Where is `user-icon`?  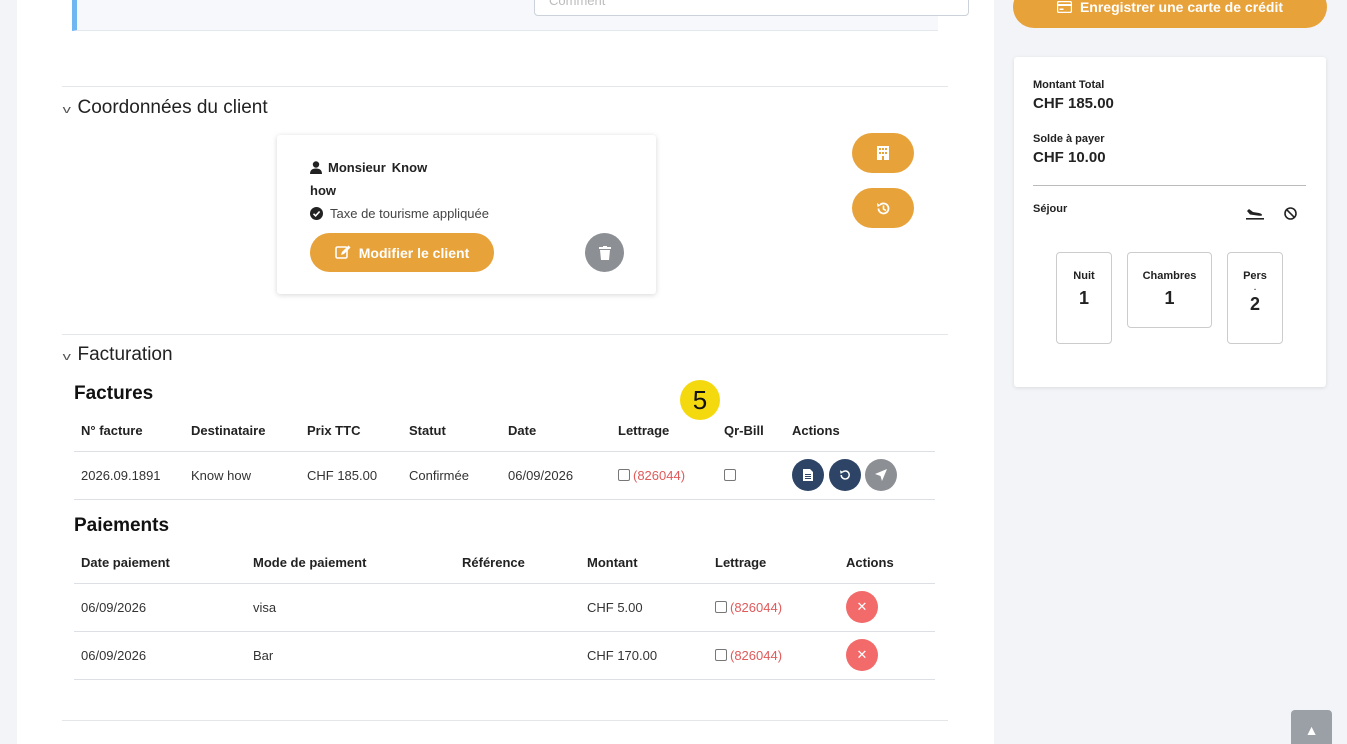
user-icon is located at coordinates (316, 167).